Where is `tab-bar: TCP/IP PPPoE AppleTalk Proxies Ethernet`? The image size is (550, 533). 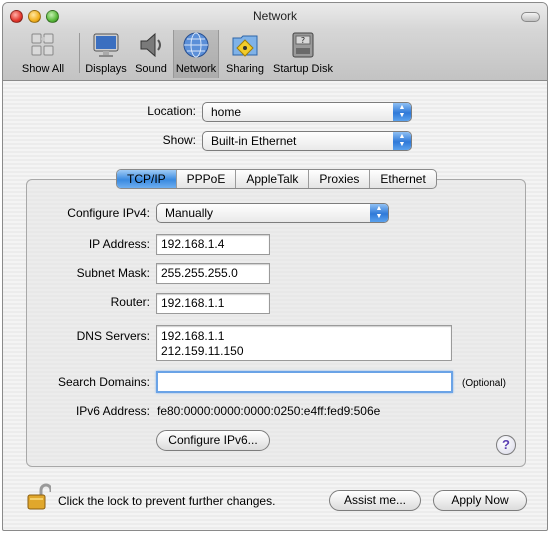
tab-bar: TCP/IP PPPoE AppleTalk Proxies Ethernet is located at coordinates (276, 179).